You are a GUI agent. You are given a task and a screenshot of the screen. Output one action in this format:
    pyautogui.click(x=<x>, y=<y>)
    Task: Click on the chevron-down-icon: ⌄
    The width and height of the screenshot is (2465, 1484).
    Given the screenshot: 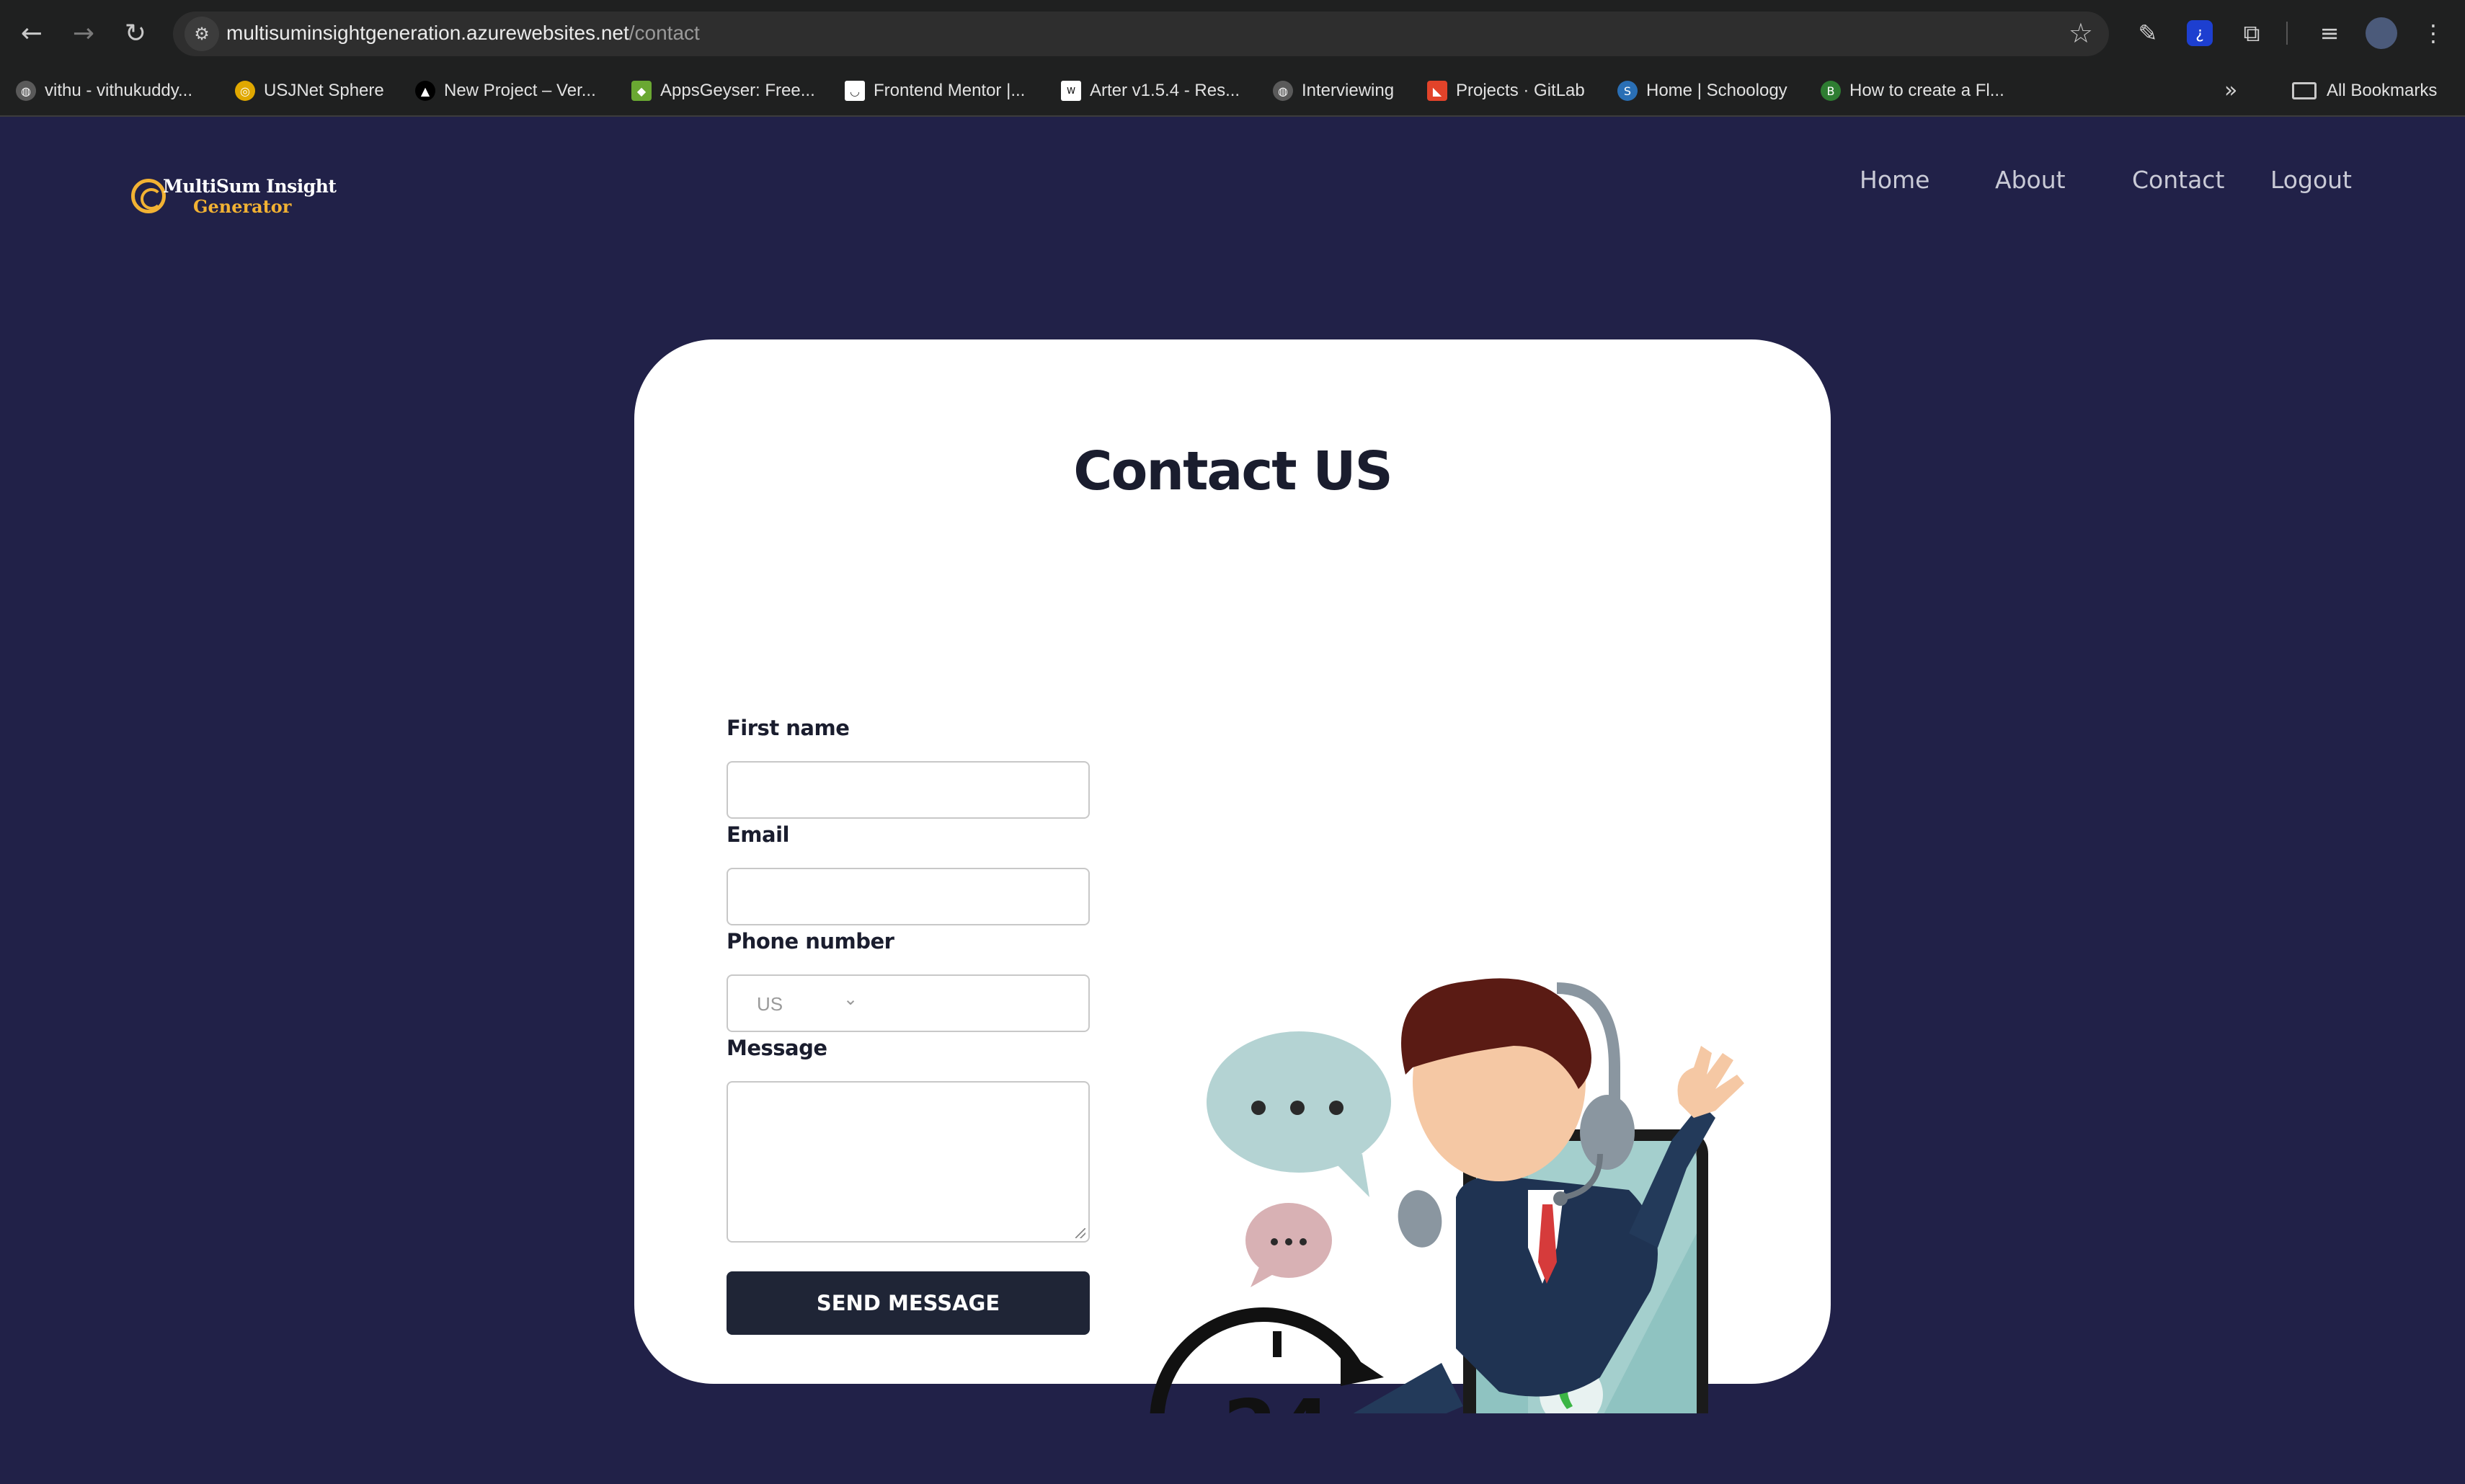 What is the action you would take?
    pyautogui.click(x=850, y=999)
    